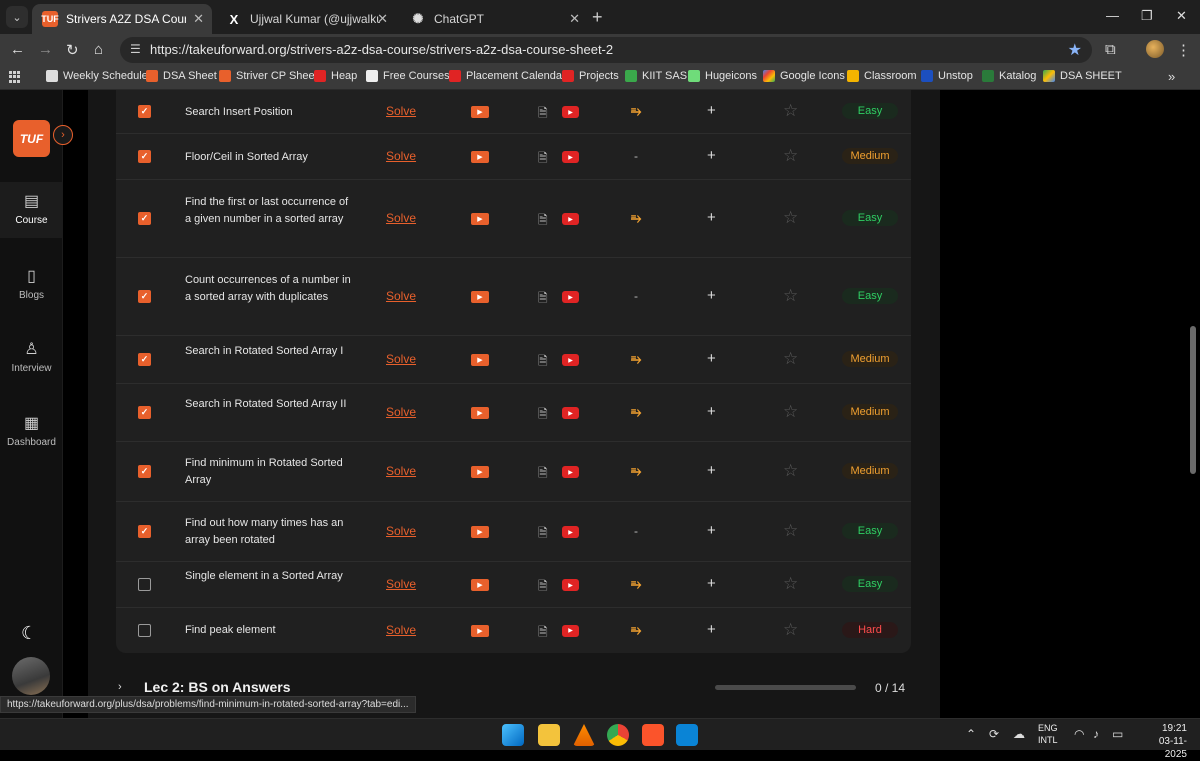  Describe the element at coordinates (1181, 16) in the screenshot. I see `close-window-button: ✕` at that location.